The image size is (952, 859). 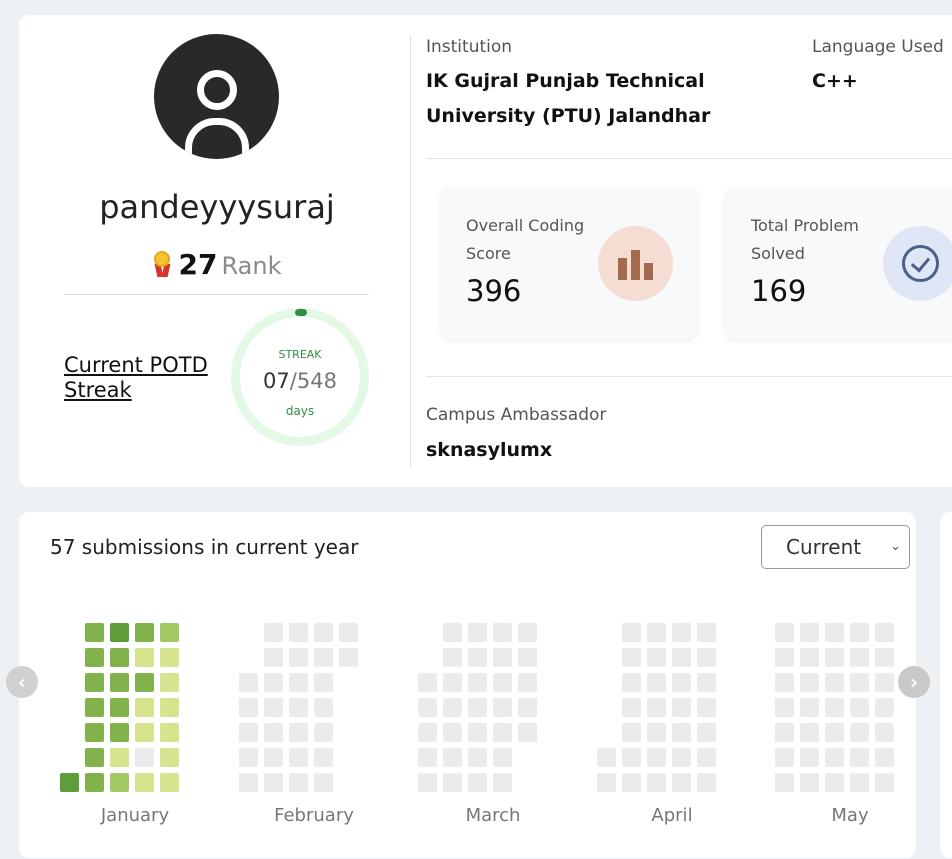 I want to click on potd-streak-link: Current POTD Streak, so click(x=146, y=378).